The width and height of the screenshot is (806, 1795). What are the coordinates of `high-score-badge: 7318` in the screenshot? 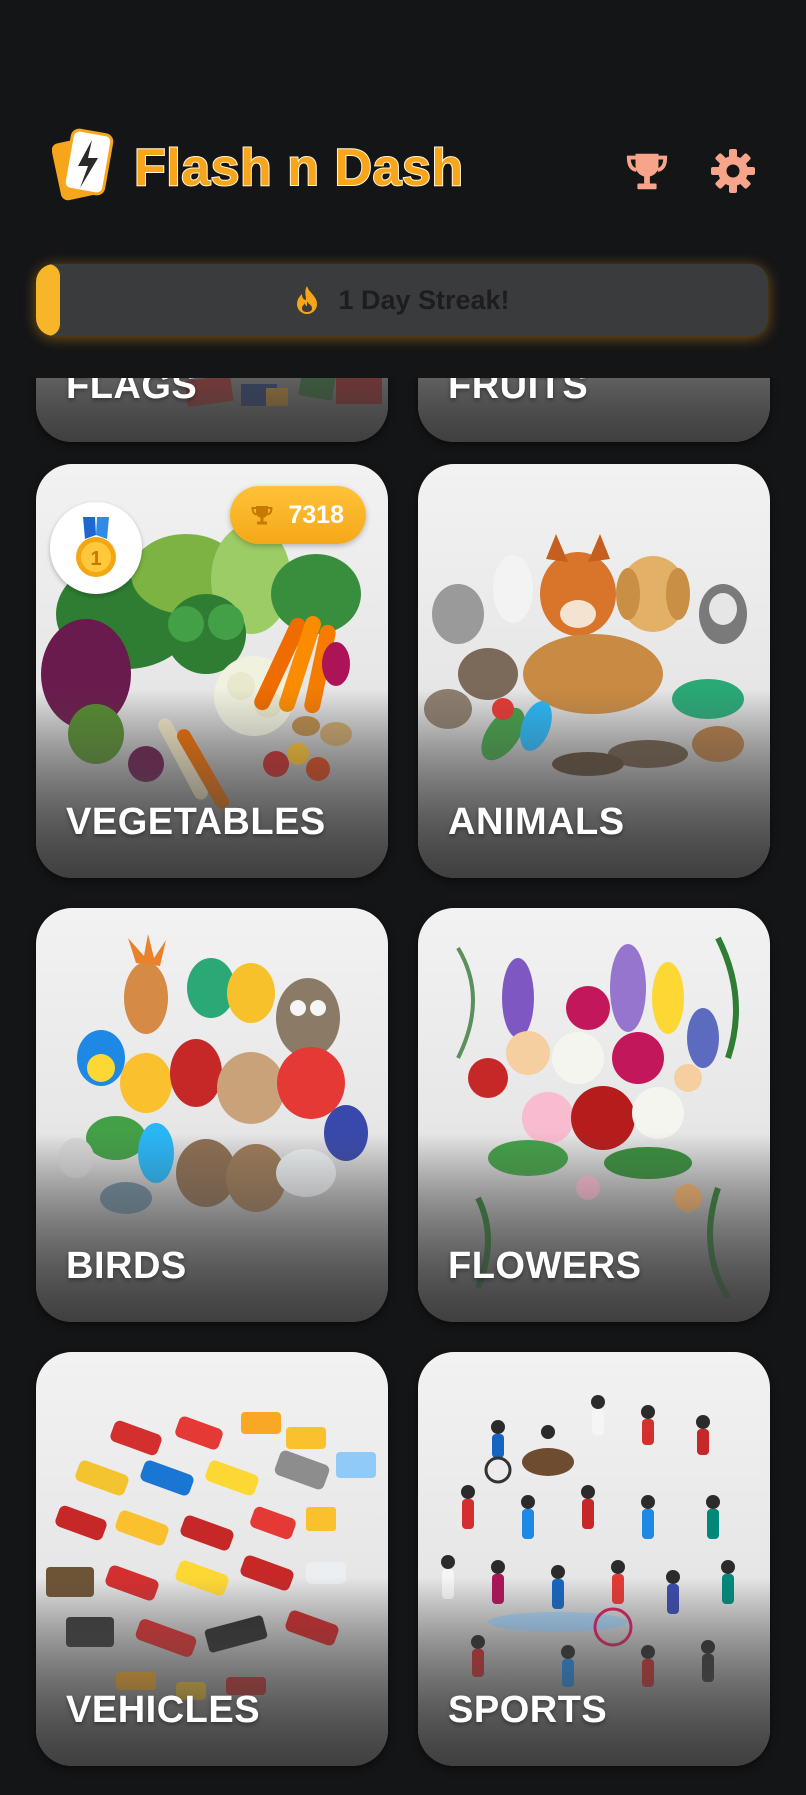 It's located at (298, 515).